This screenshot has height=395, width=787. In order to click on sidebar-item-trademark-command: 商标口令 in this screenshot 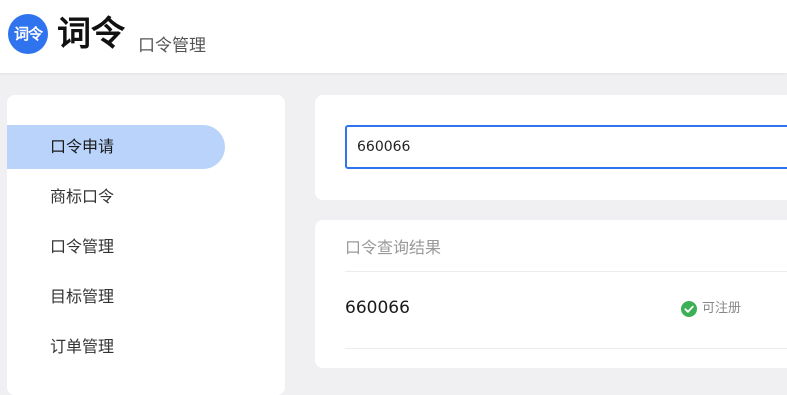, I will do `click(116, 197)`.